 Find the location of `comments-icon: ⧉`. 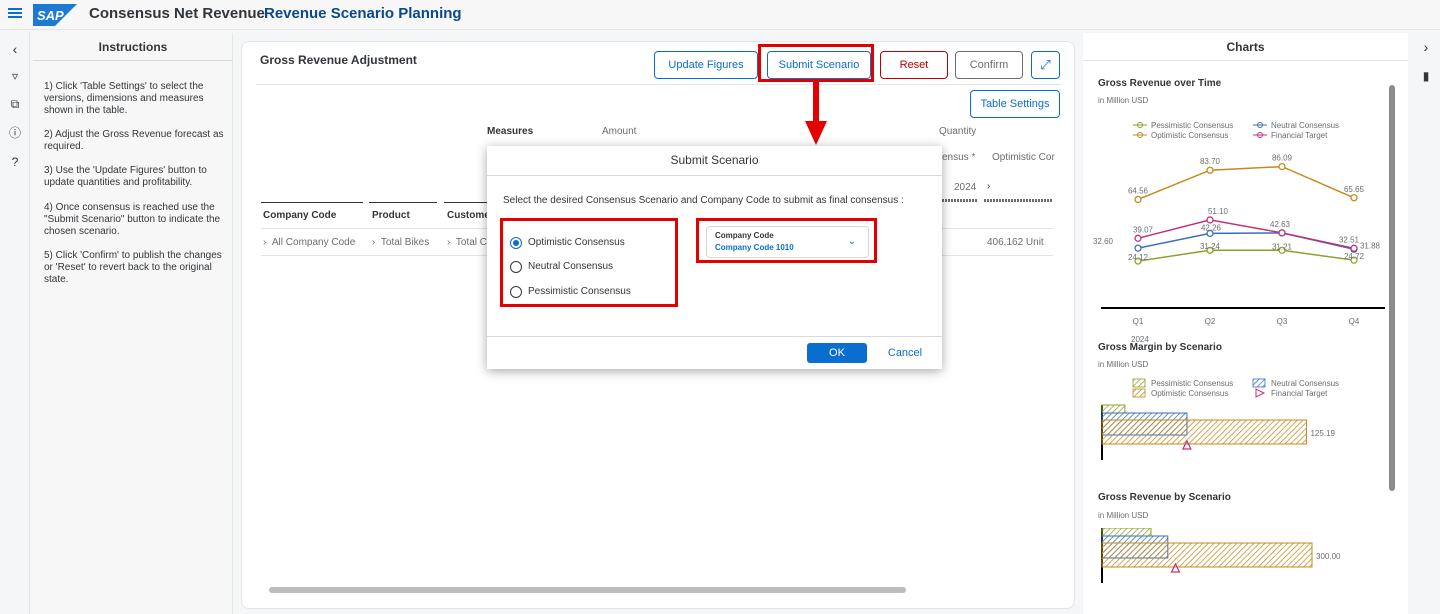

comments-icon: ⧉ is located at coordinates (15, 104).